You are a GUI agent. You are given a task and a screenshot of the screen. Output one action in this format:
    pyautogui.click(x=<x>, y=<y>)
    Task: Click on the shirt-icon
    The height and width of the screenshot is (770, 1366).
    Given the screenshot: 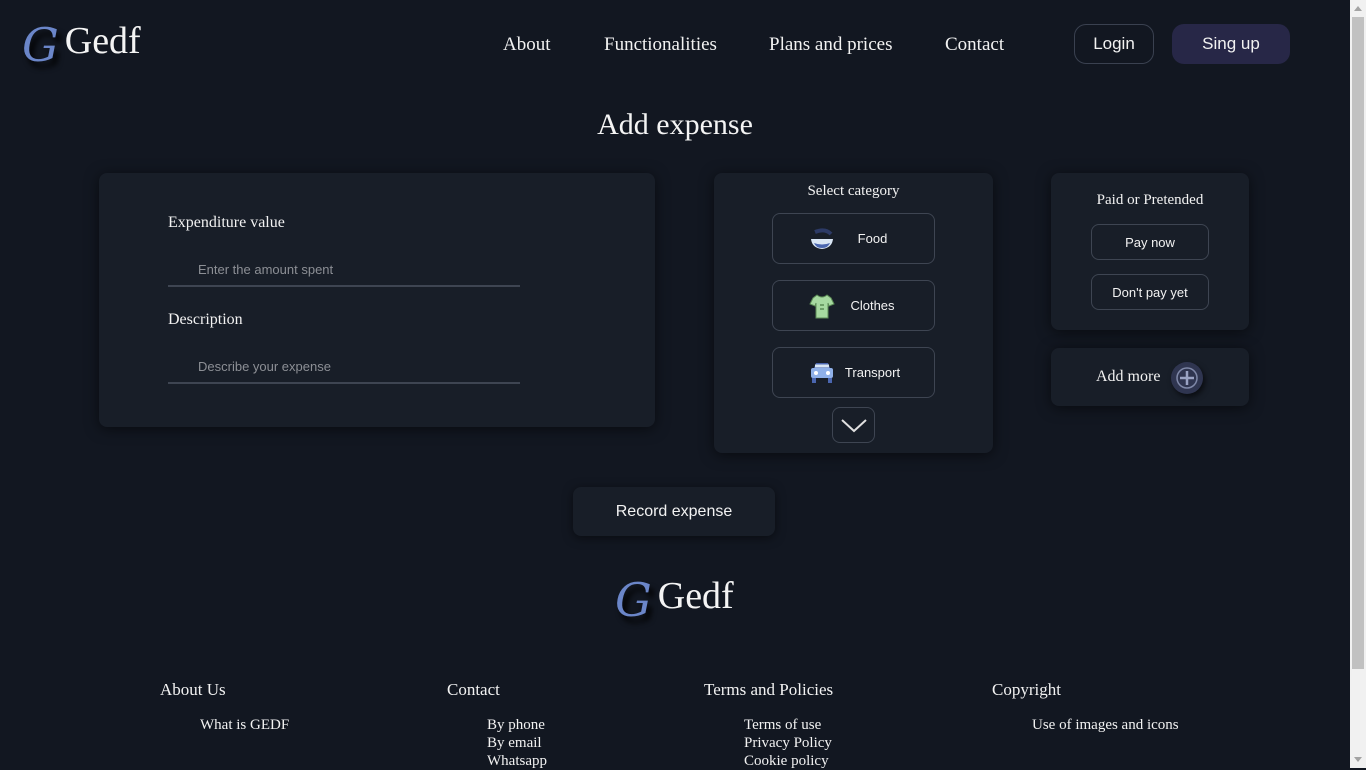 What is the action you would take?
    pyautogui.click(x=822, y=305)
    